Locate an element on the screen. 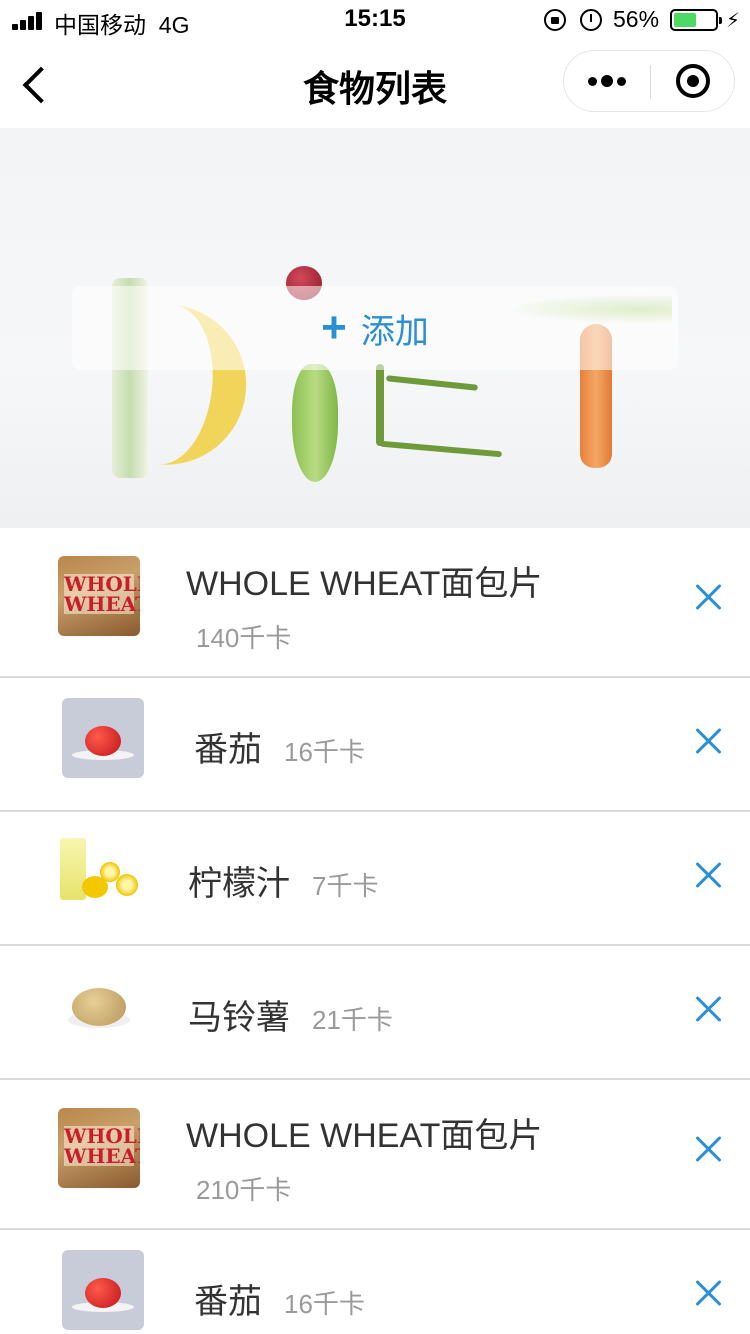  food-name: 柠檬汁 7千卡 is located at coordinates (283, 884).